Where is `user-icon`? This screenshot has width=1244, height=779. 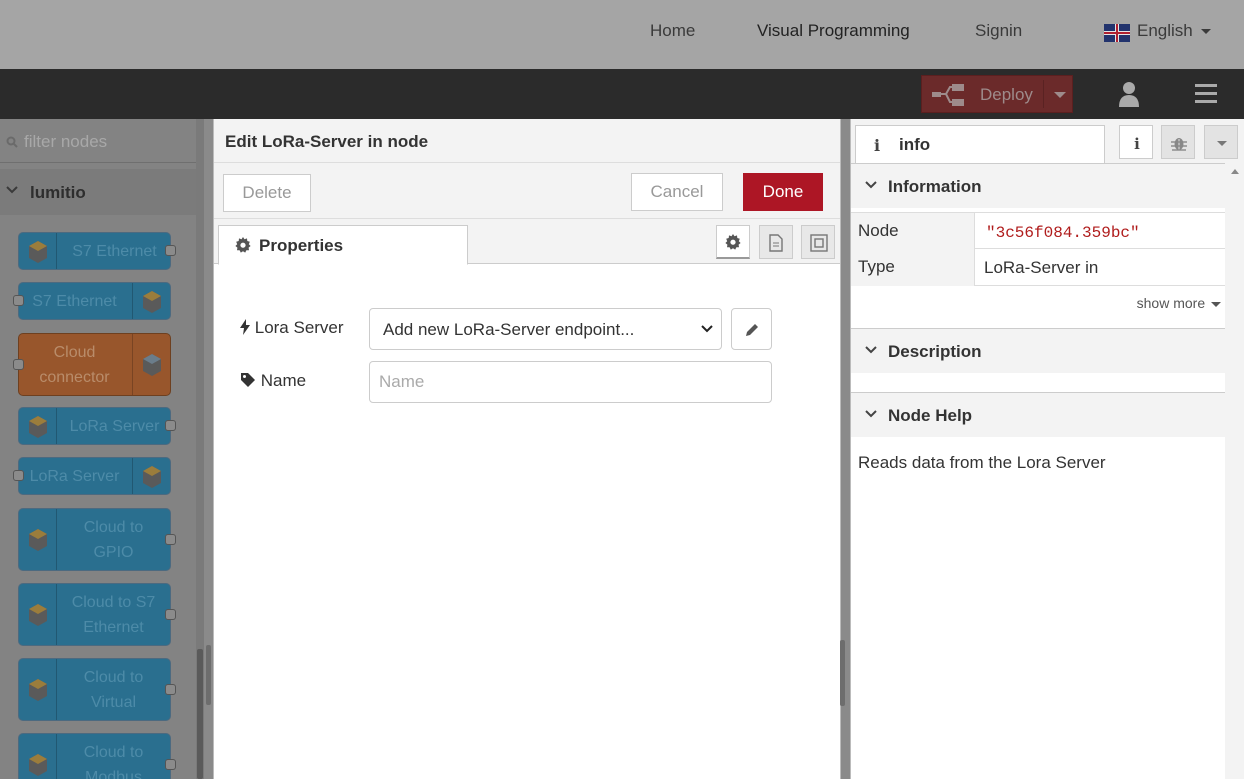
user-icon is located at coordinates (1129, 94).